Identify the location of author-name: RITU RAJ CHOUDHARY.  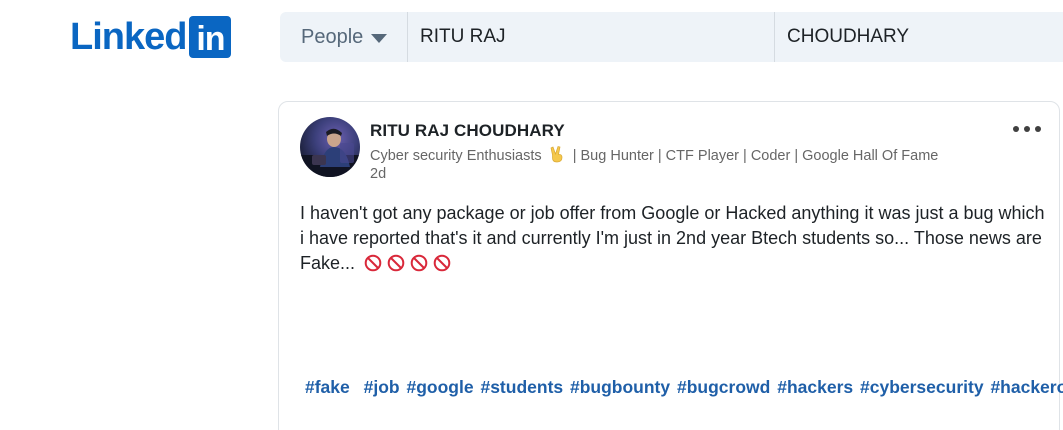
(467, 131).